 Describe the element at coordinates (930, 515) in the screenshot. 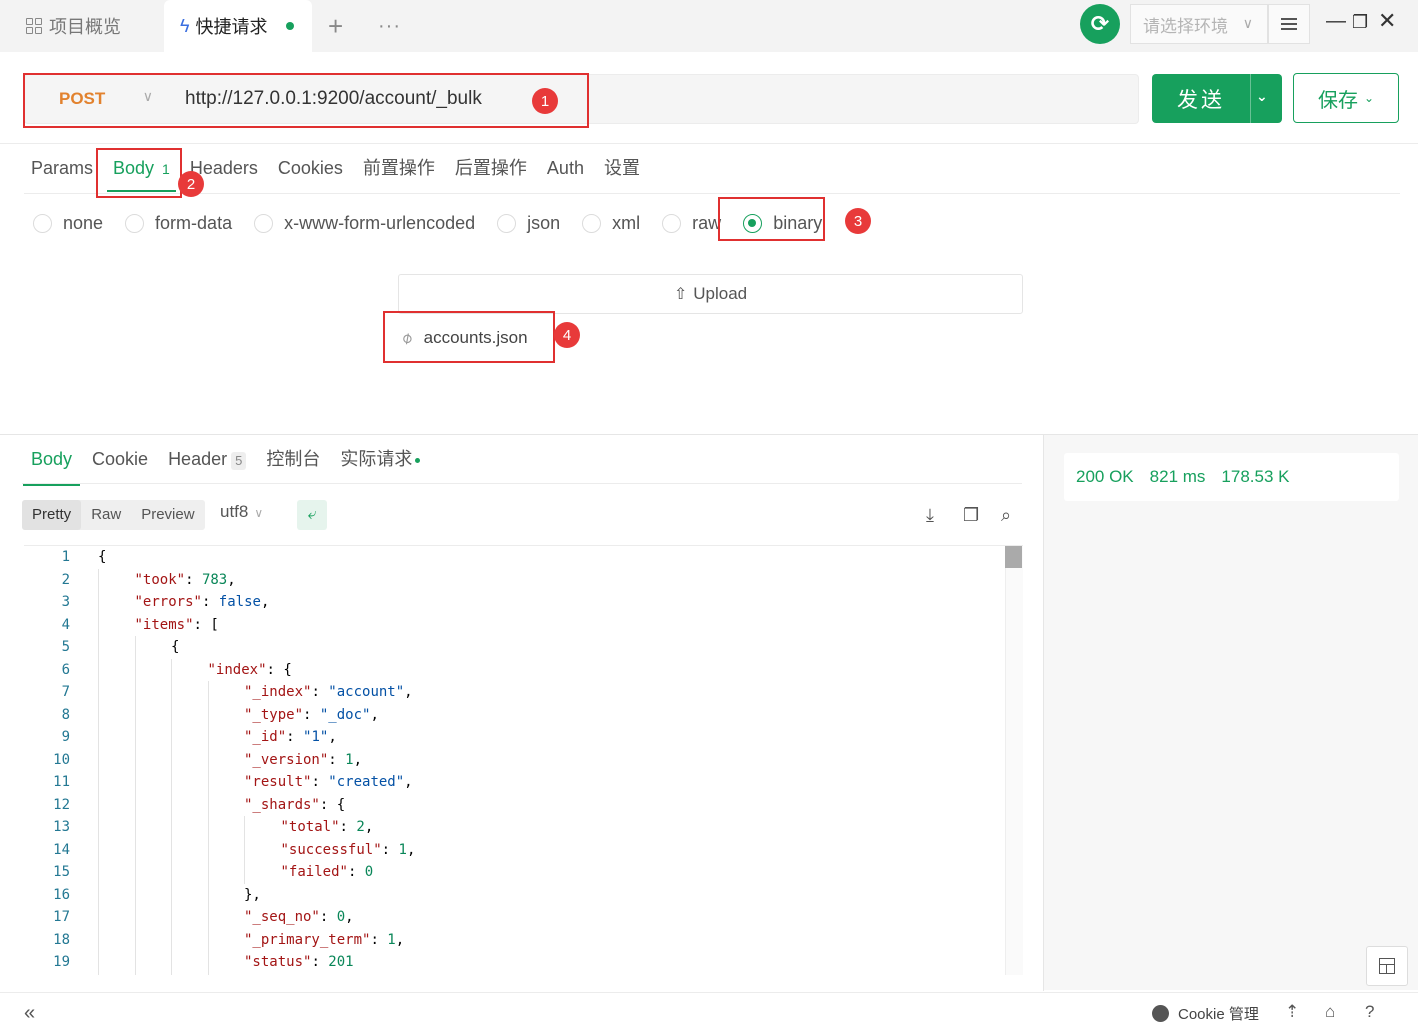

I see `download-icon: ⤓` at that location.